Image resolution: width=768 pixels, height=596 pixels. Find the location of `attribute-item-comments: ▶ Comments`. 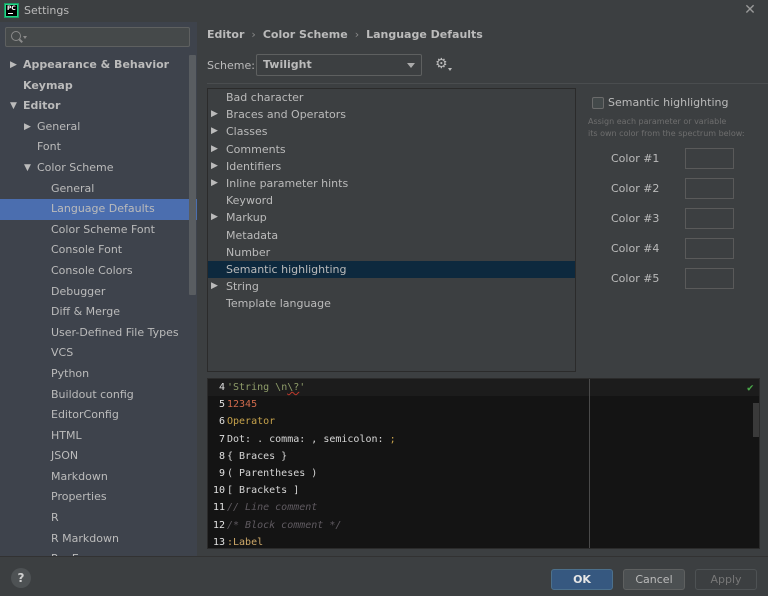

attribute-item-comments: ▶ Comments is located at coordinates (391, 149).